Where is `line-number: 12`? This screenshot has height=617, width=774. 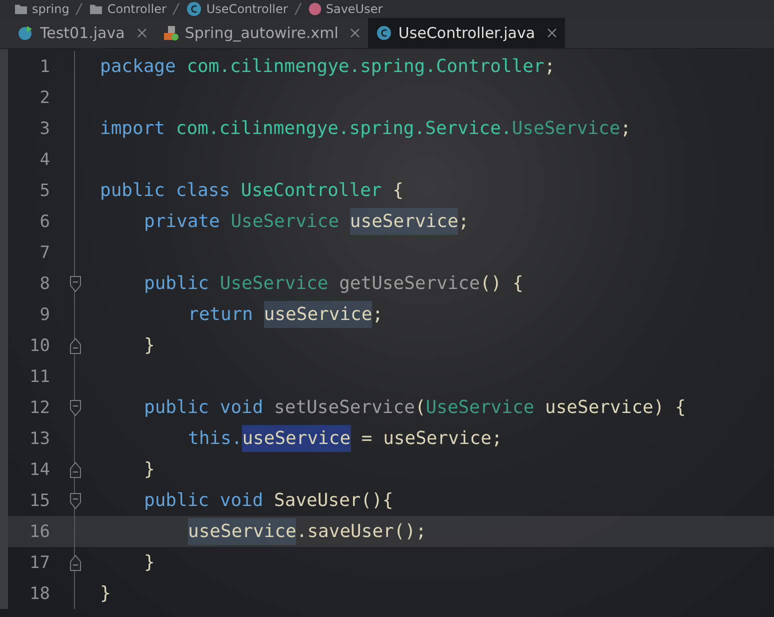 line-number: 12 is located at coordinates (39, 408).